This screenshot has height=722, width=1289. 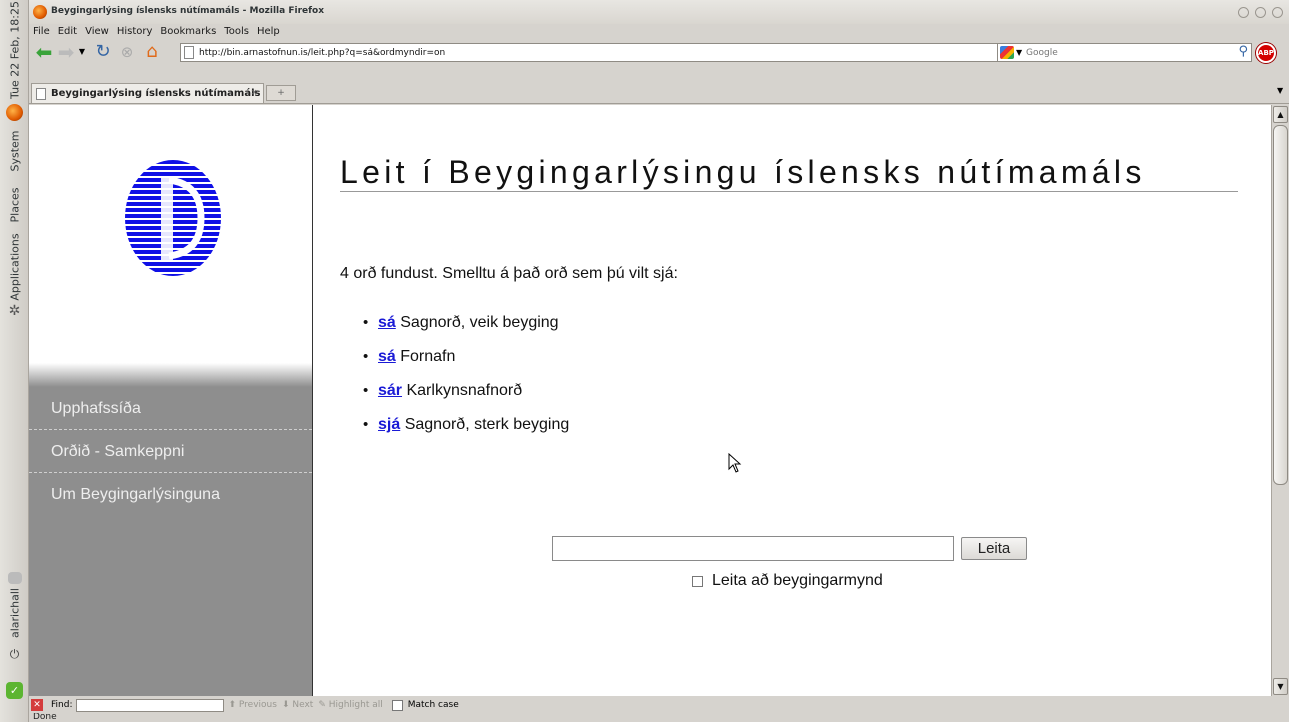 I want to click on match-case-checkbox, so click(x=397, y=705).